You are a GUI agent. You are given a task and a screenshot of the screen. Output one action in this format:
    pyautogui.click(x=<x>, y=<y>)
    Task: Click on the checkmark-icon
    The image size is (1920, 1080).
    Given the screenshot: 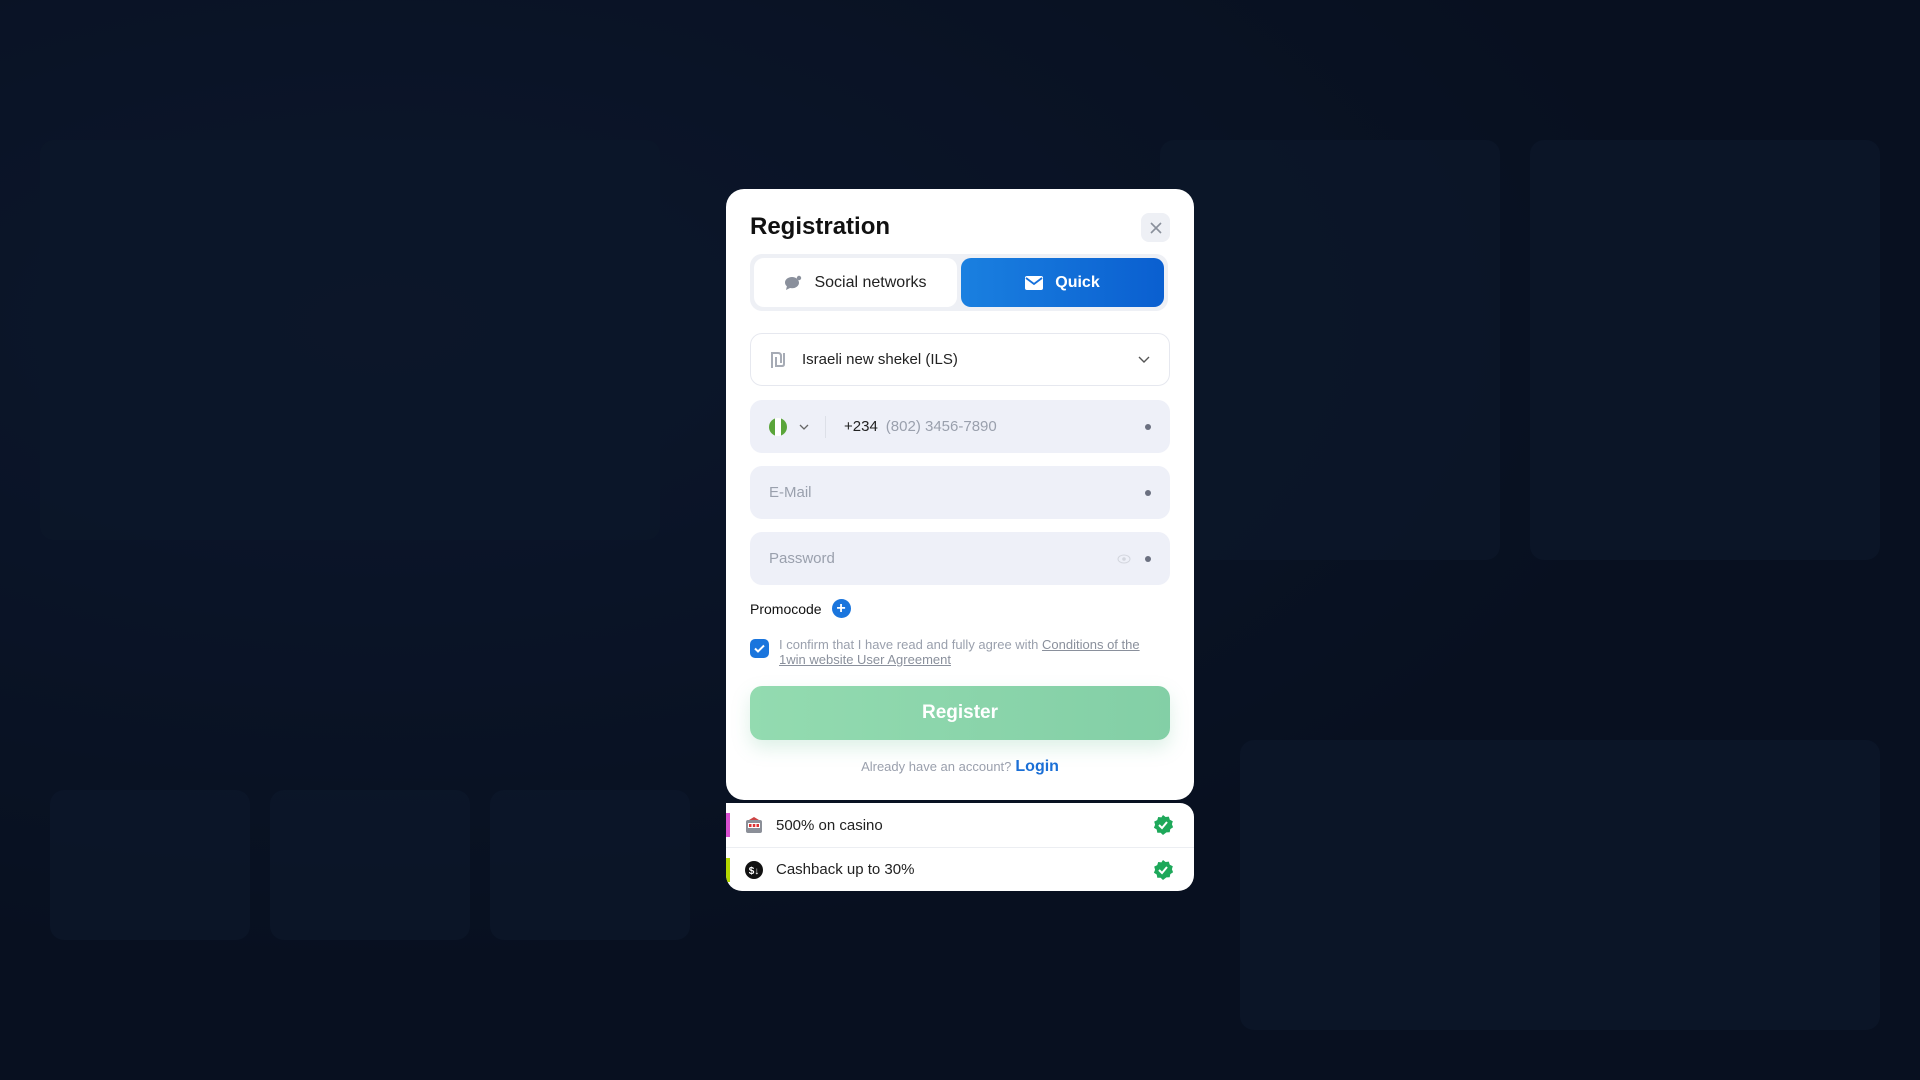 What is the action you would take?
    pyautogui.click(x=759, y=648)
    